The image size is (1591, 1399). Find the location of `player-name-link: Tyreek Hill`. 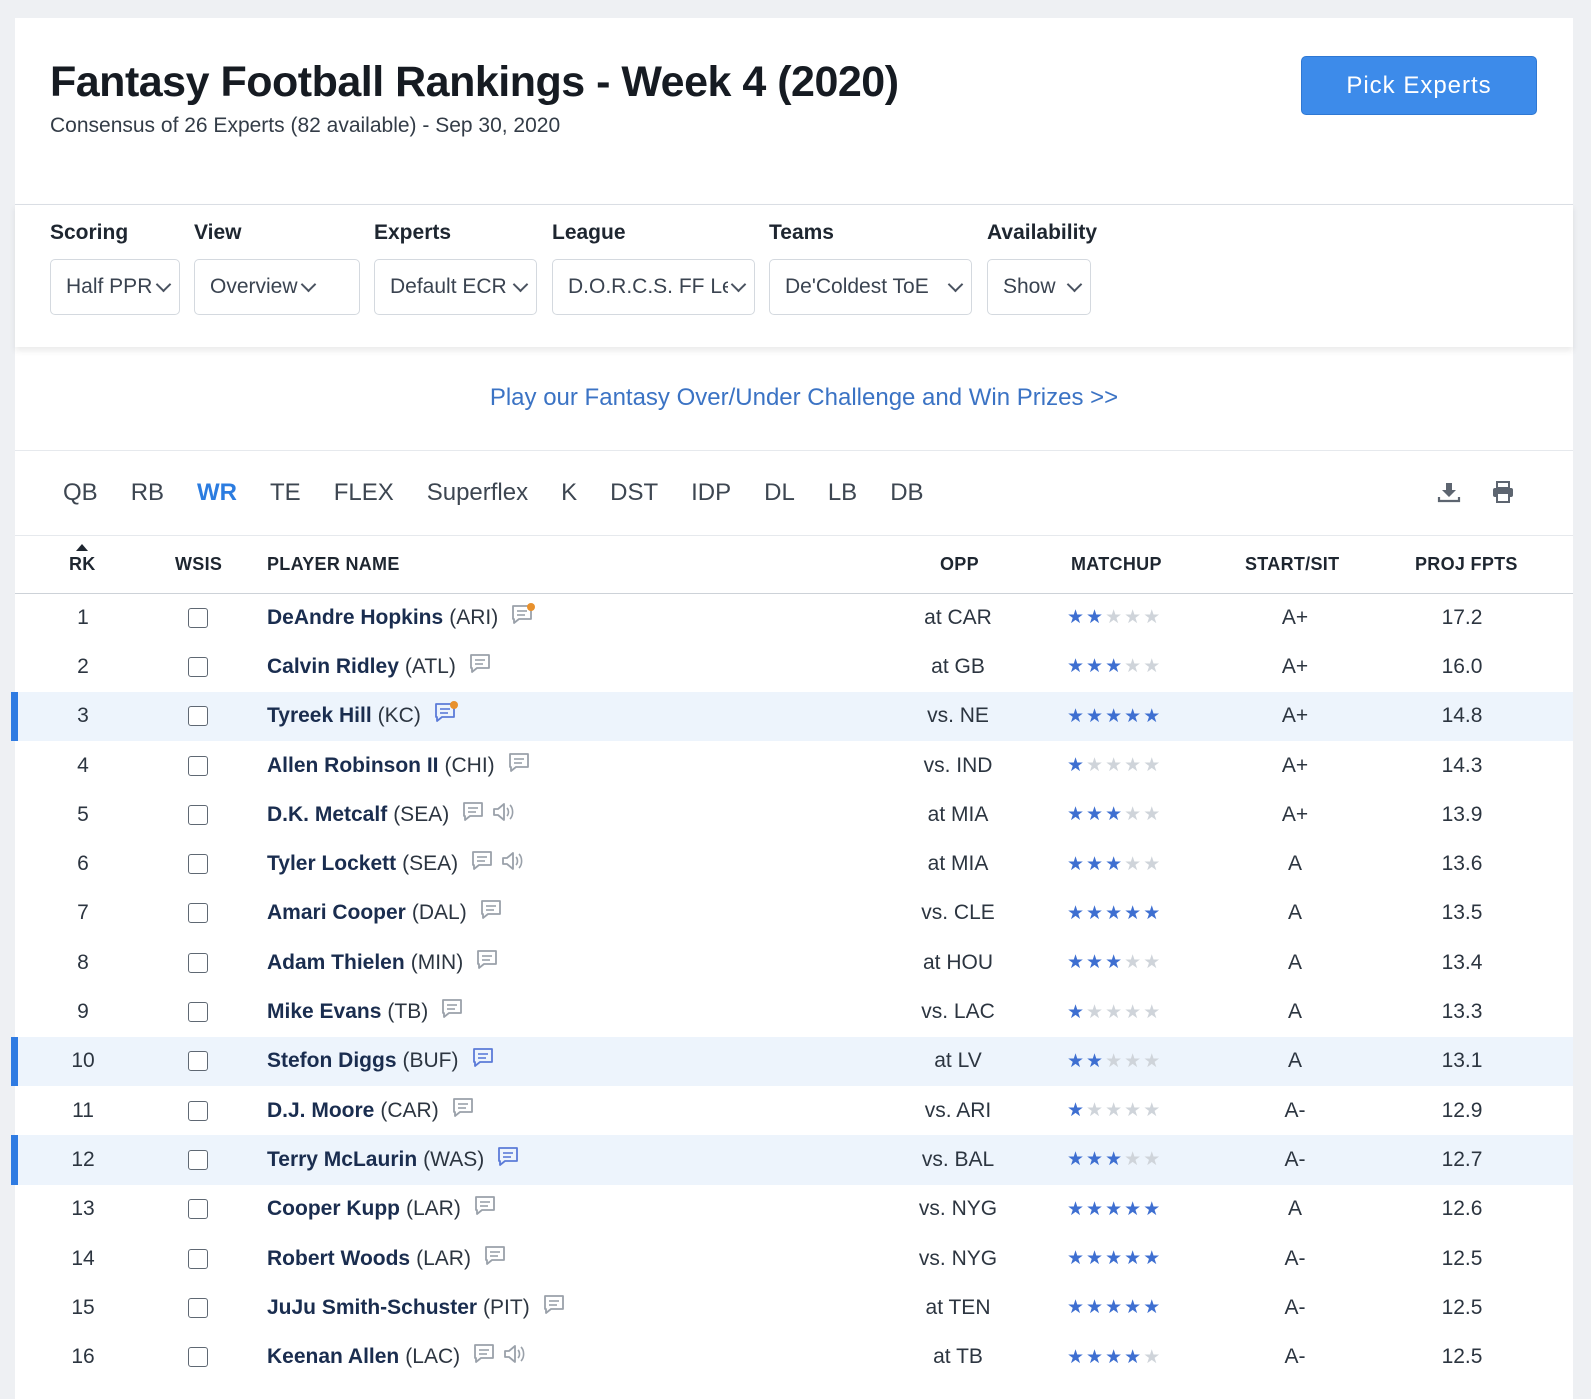

player-name-link: Tyreek Hill is located at coordinates (319, 716).